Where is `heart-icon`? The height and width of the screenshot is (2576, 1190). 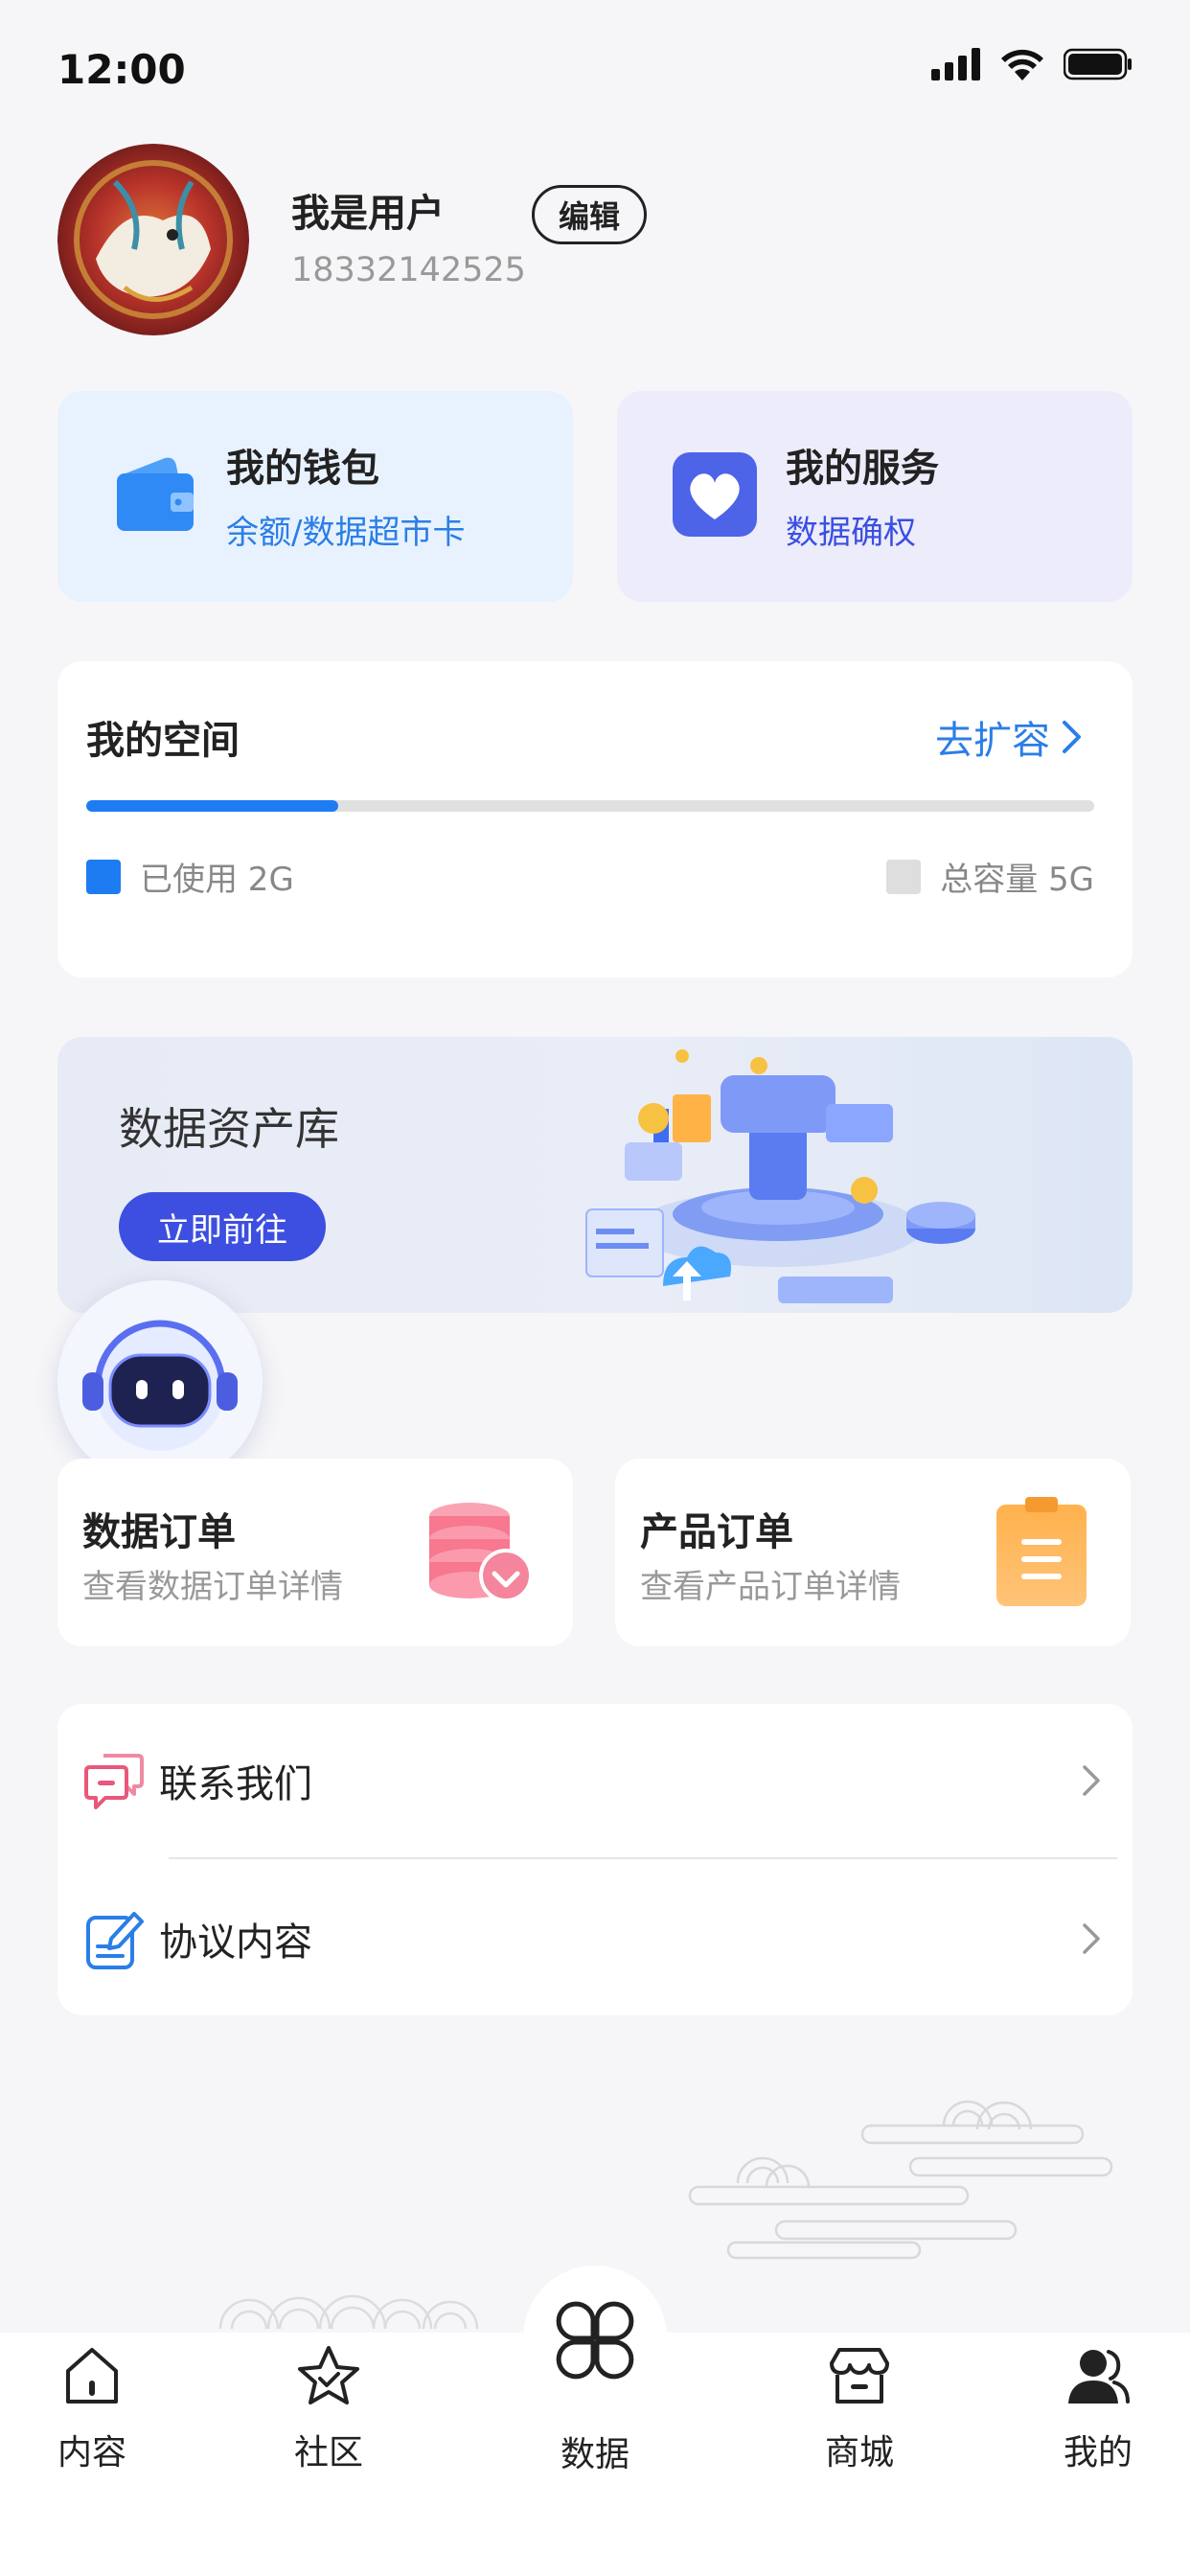
heart-icon is located at coordinates (715, 494).